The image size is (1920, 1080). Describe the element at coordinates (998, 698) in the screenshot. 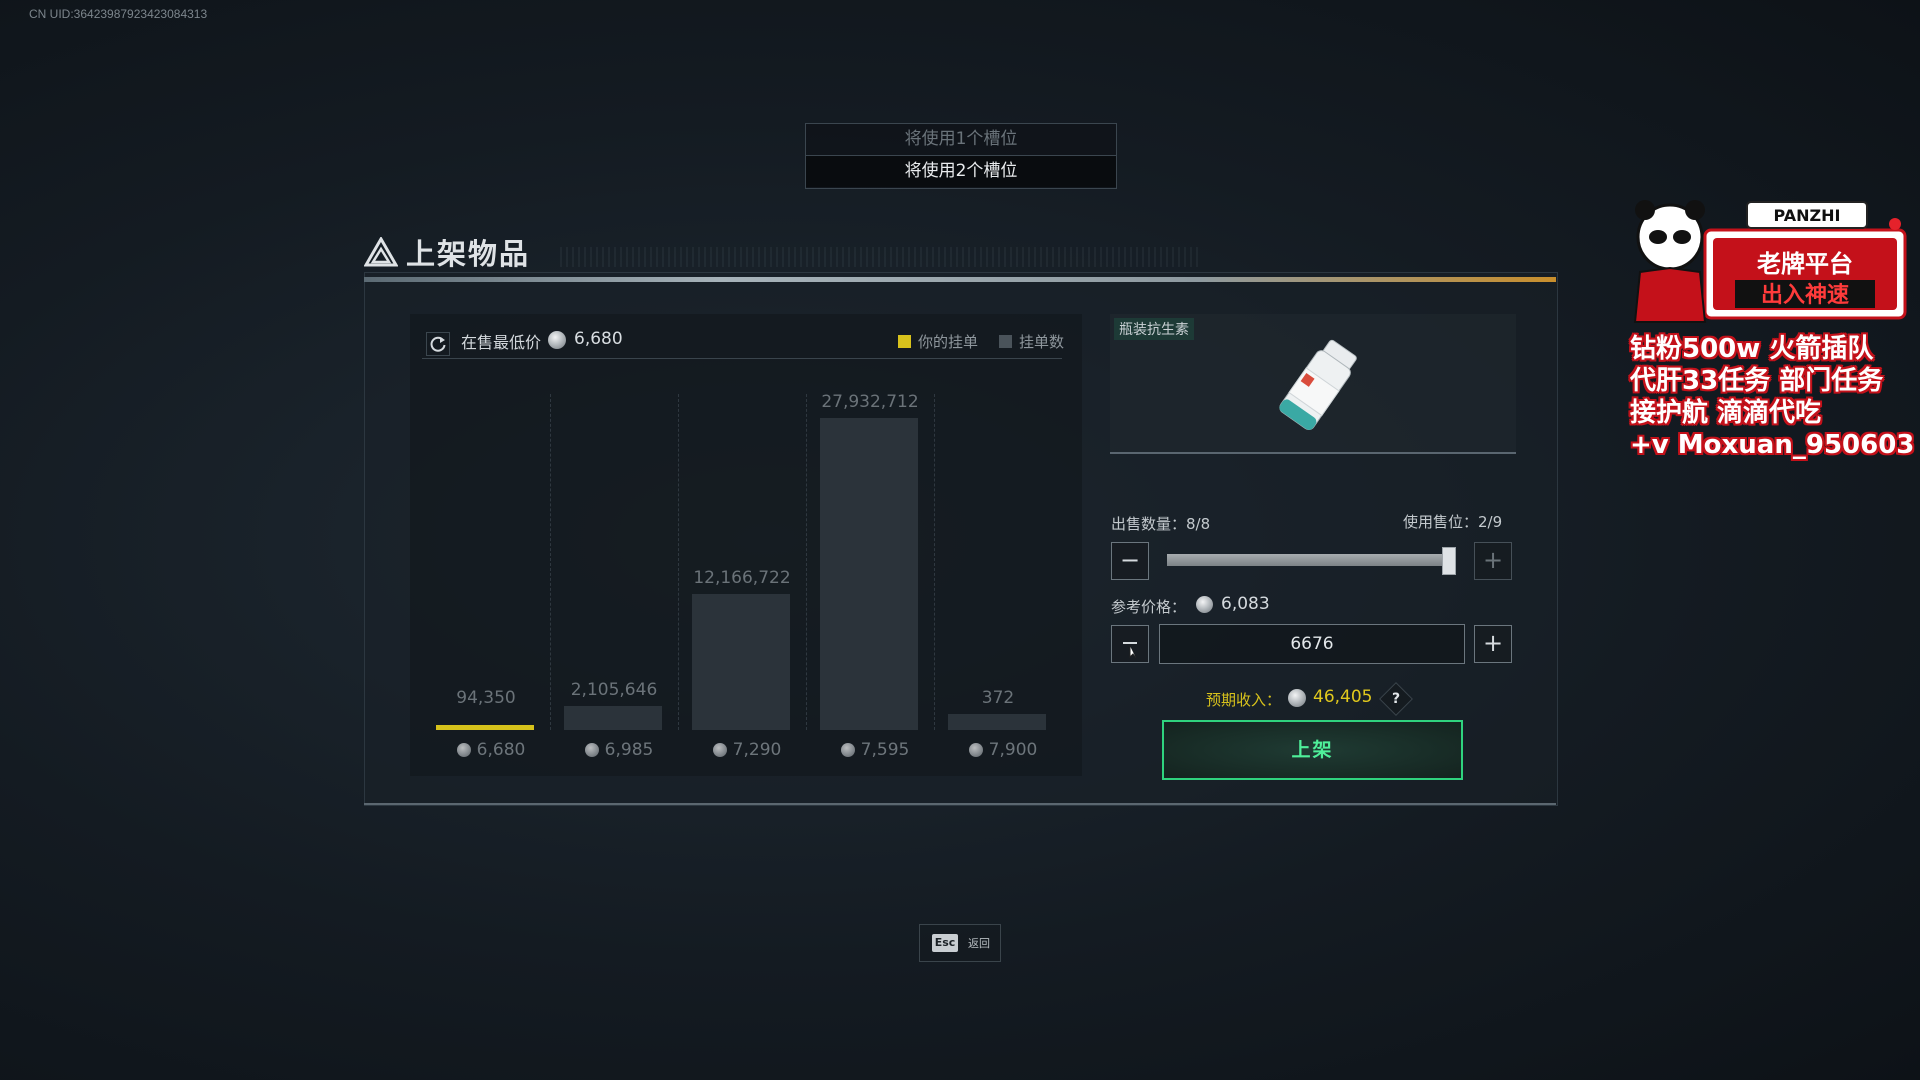

I see `bar-value-label: 372` at that location.